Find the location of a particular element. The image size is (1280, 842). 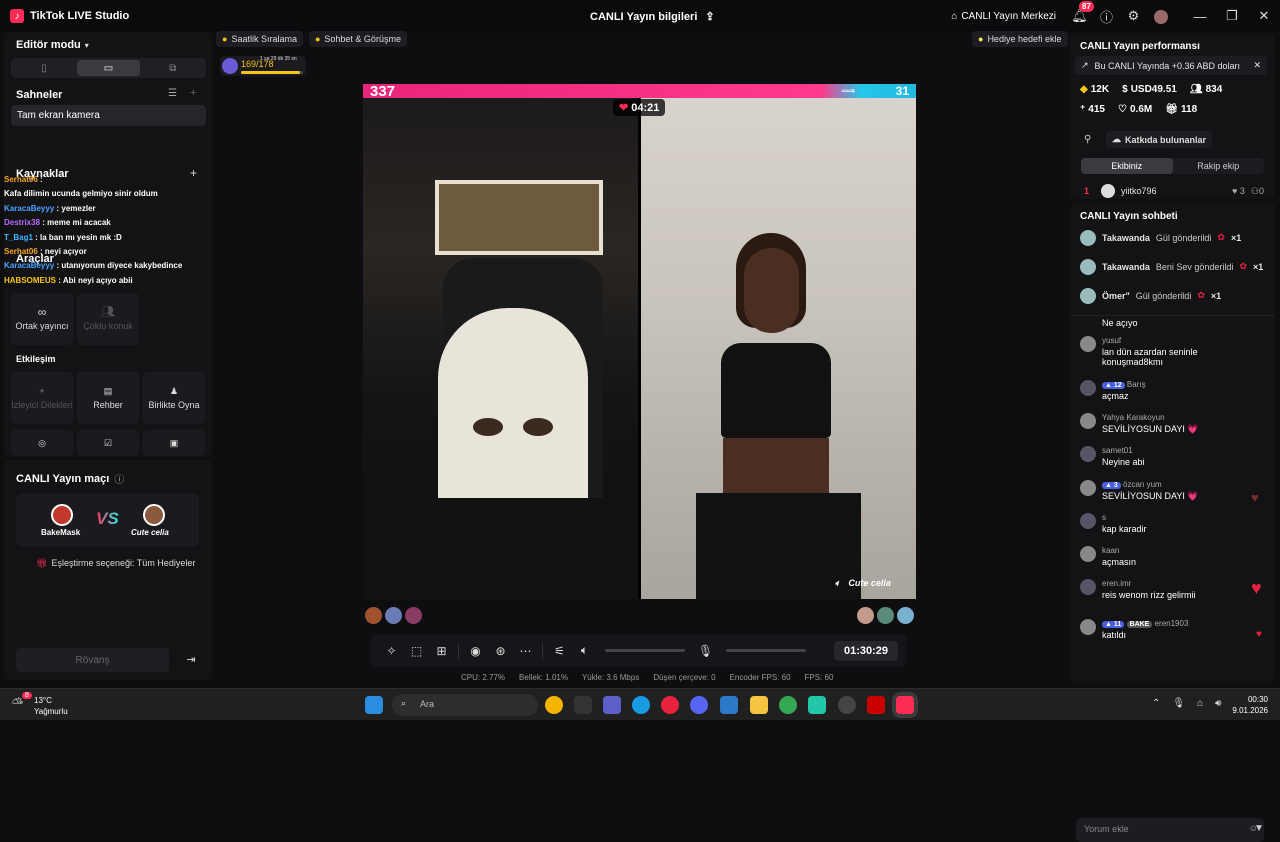

filter-icon: ▼ is located at coordinates (1259, 828).